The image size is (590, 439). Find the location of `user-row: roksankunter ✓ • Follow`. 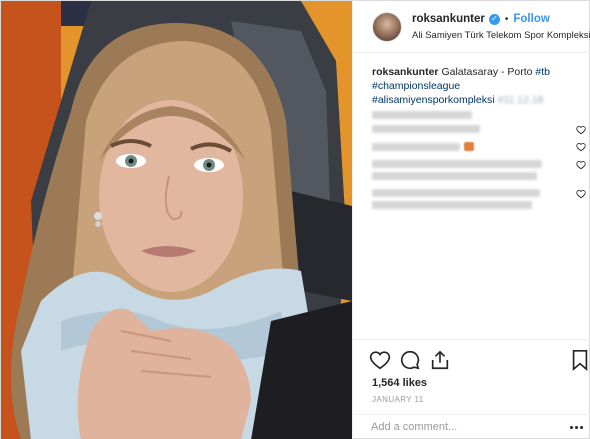

user-row: roksankunter ✓ • Follow is located at coordinates (481, 19).